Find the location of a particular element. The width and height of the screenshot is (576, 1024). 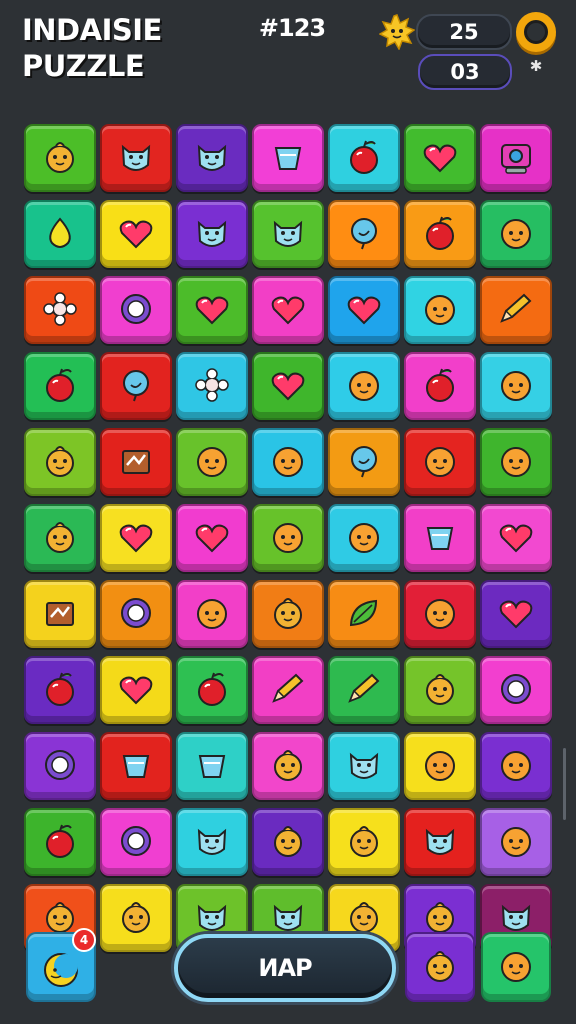

tile-r1-c5 is located at coordinates (364, 158).